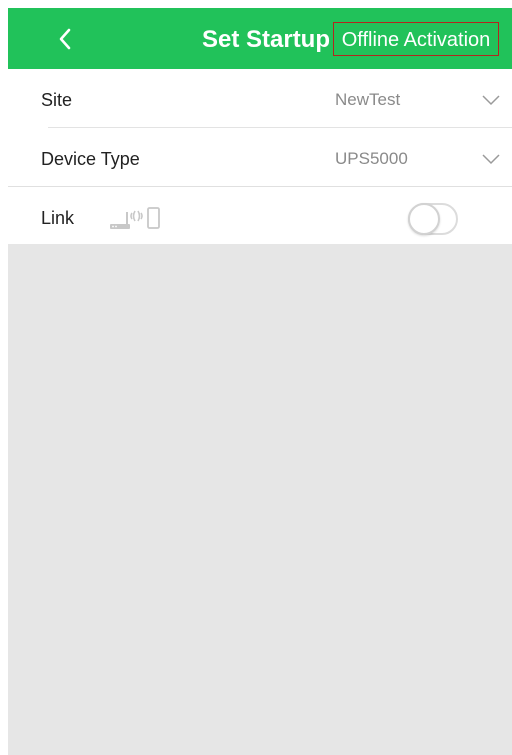  Describe the element at coordinates (424, 219) in the screenshot. I see `toggle-knob` at that location.